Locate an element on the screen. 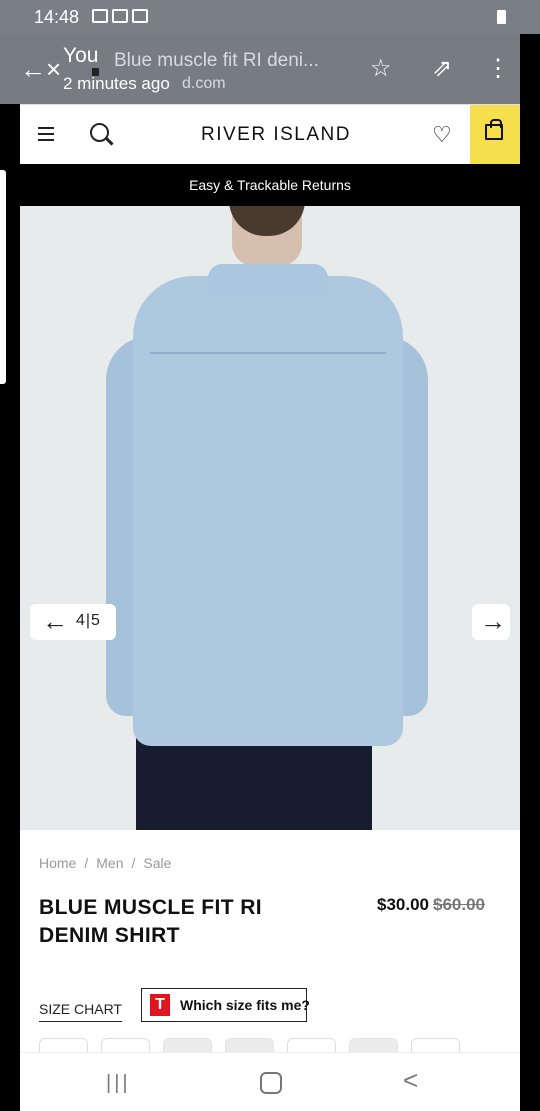 Image resolution: width=540 pixels, height=1111 pixels. url-domain: d.com is located at coordinates (204, 83).